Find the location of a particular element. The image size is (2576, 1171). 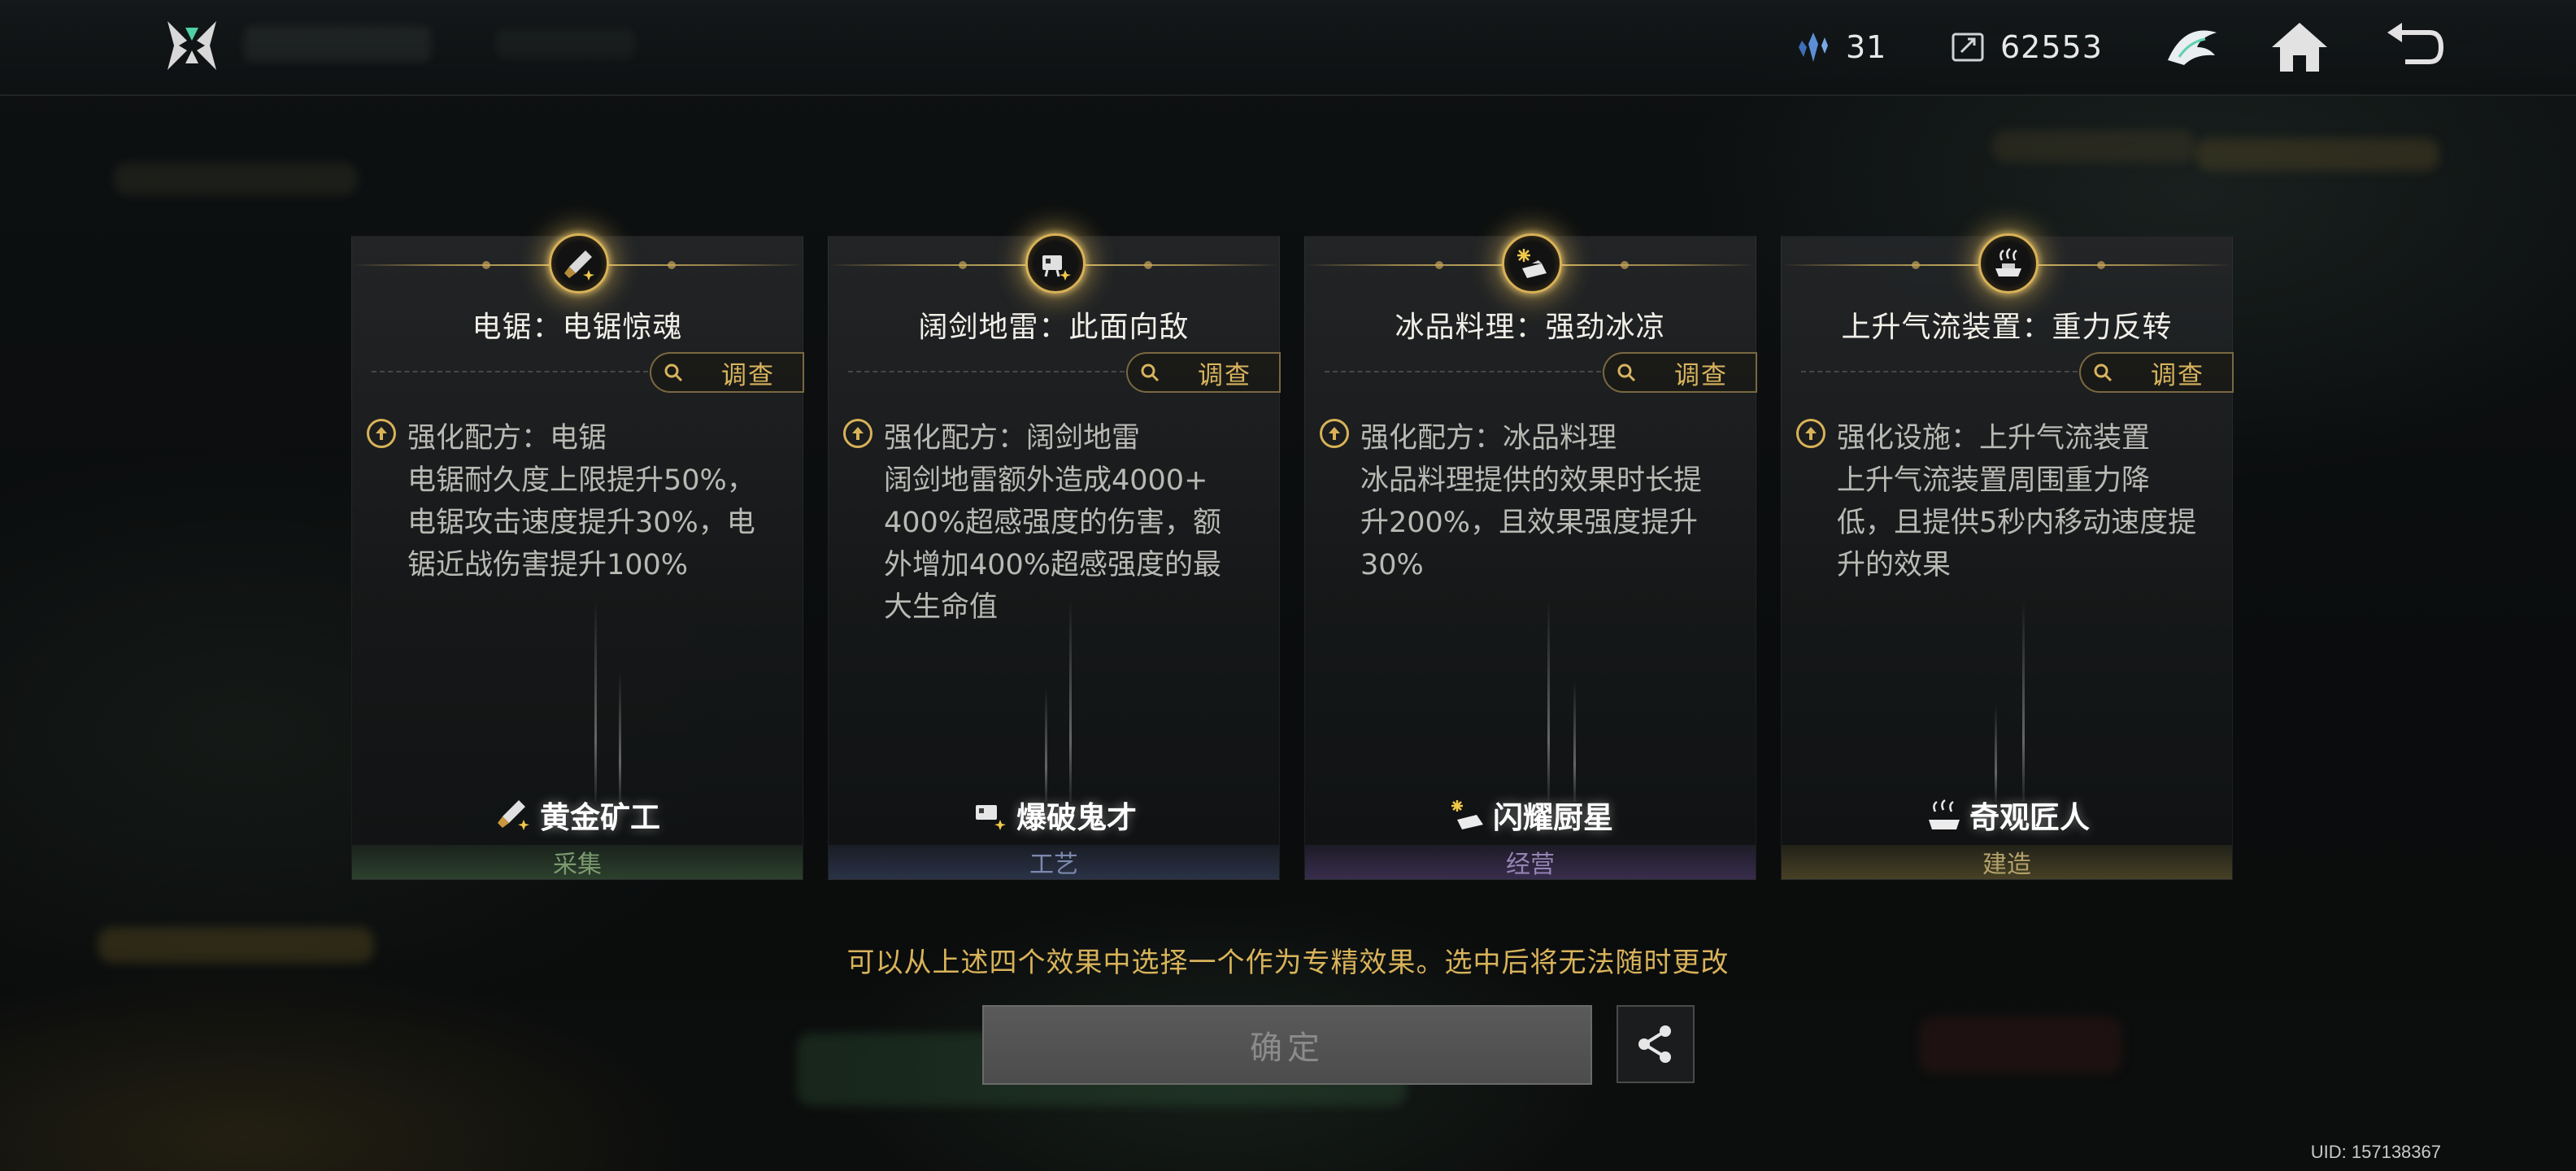

role-title: 黄金矿工 is located at coordinates (577, 815).